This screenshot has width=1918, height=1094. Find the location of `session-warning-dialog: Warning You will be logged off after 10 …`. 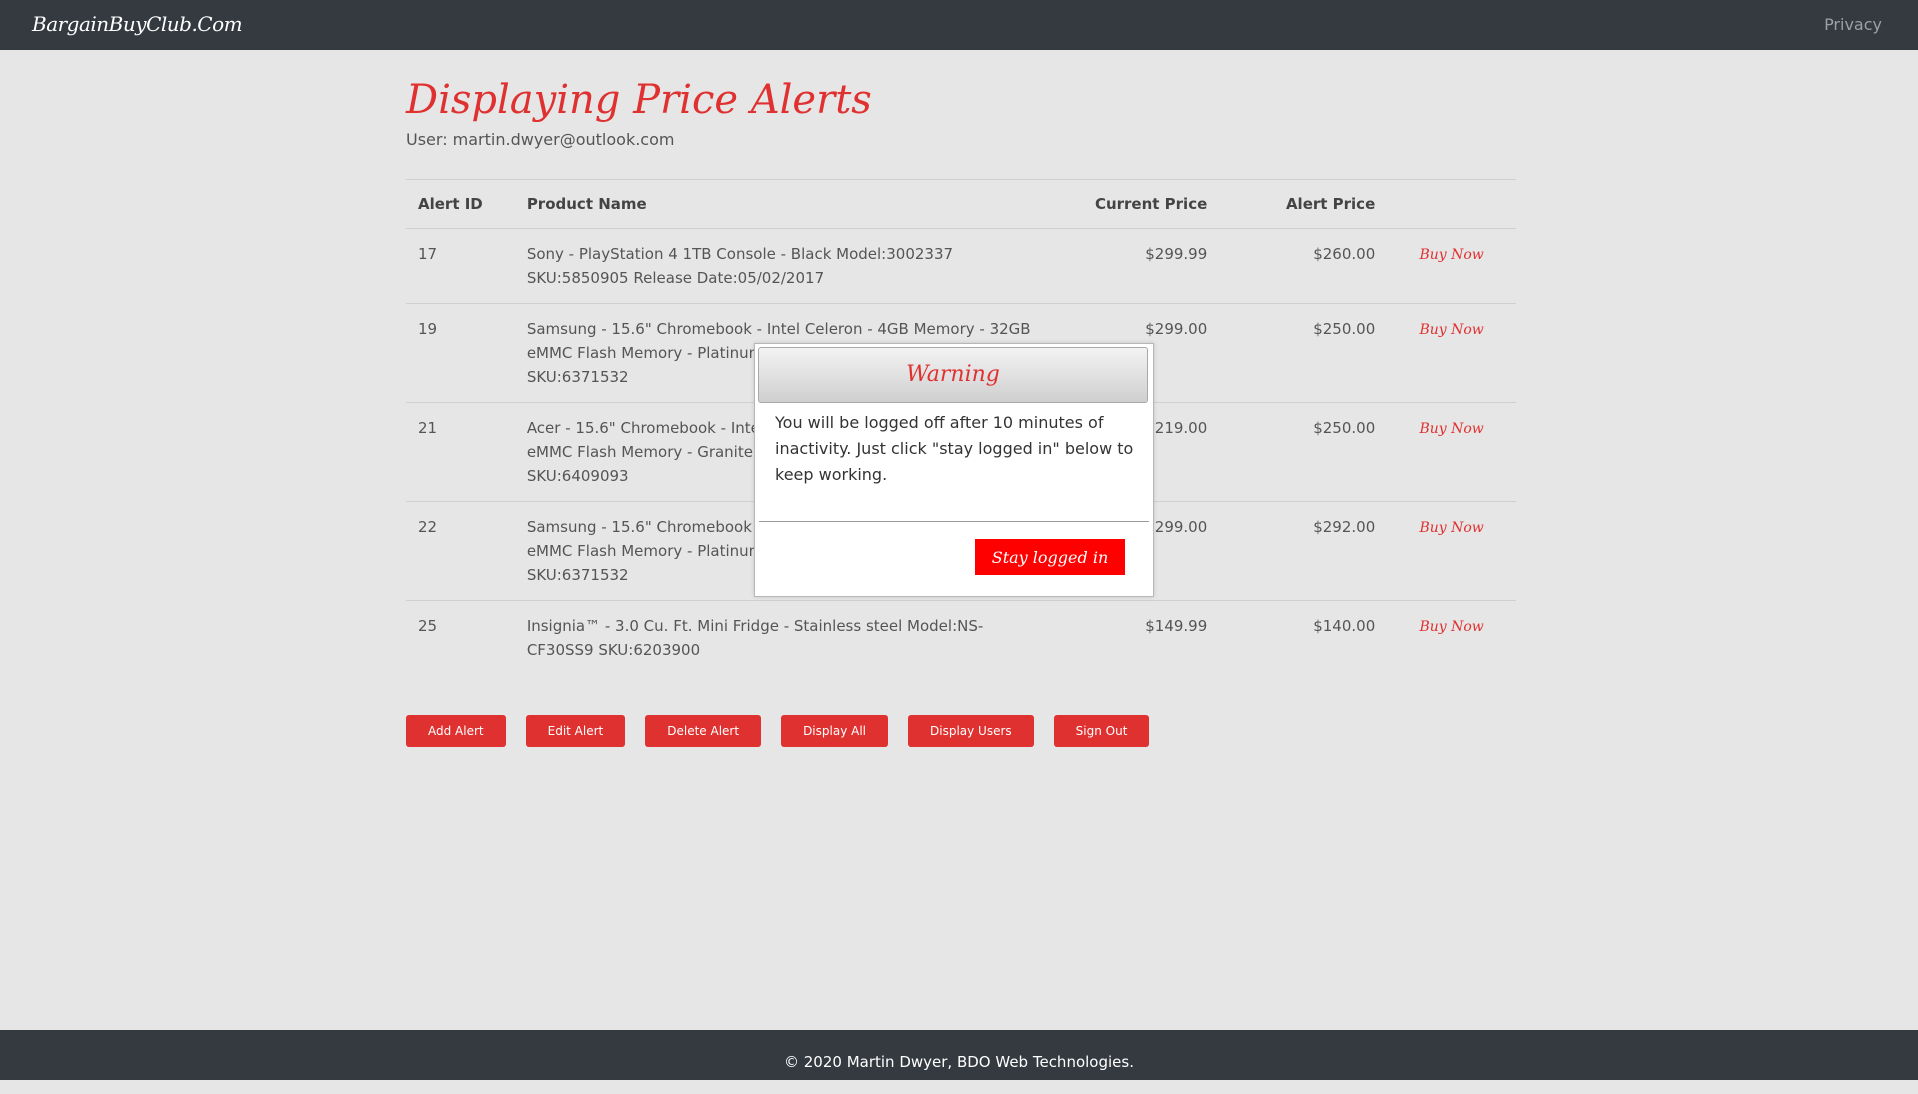

session-warning-dialog: Warning You will be logged off after 10 … is located at coordinates (954, 470).